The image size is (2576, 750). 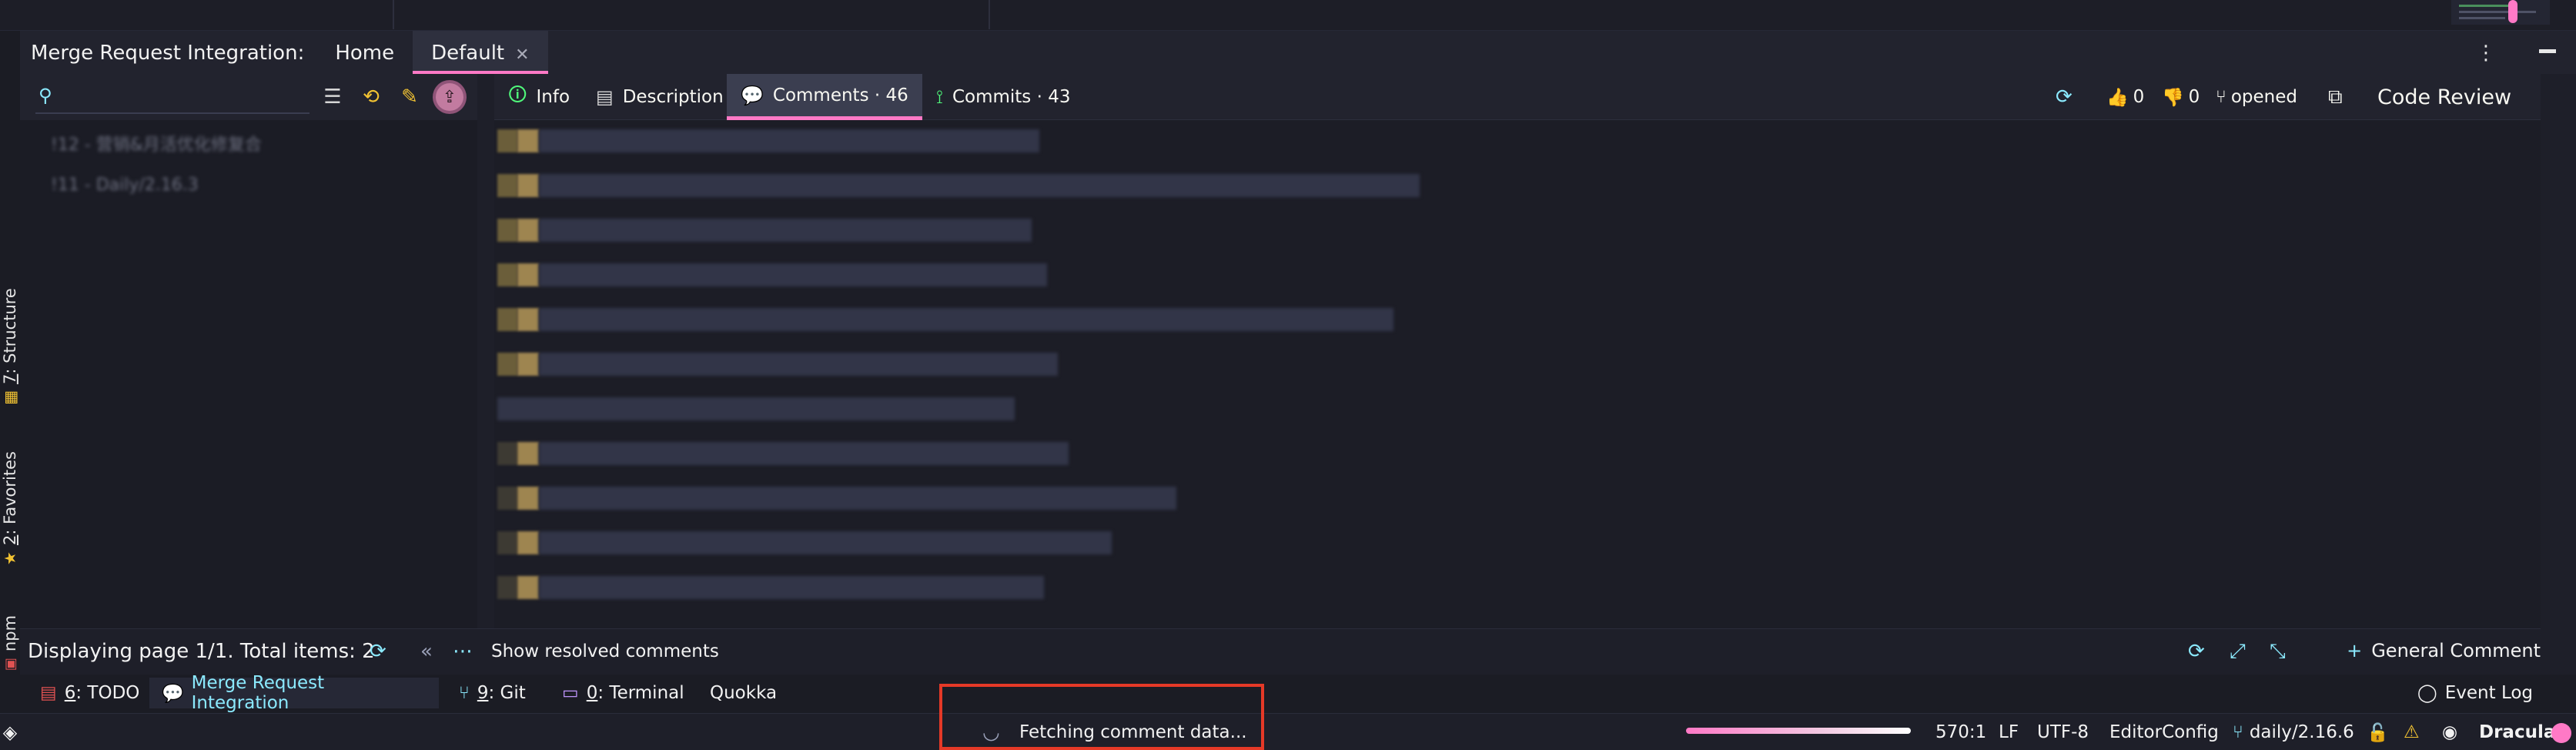 I want to click on tab-home-label: Home, so click(x=365, y=54).